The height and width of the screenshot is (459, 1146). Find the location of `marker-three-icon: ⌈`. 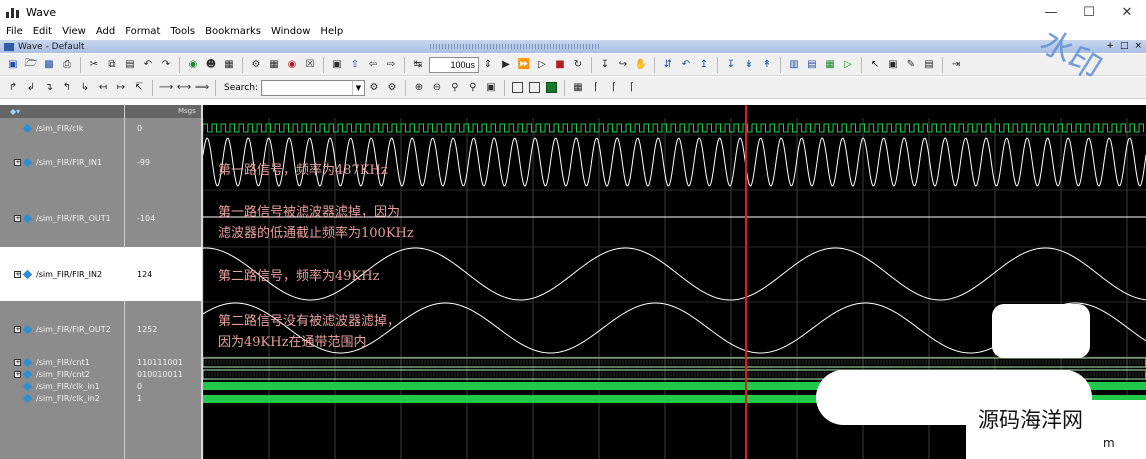

marker-three-icon: ⌈ is located at coordinates (632, 88).